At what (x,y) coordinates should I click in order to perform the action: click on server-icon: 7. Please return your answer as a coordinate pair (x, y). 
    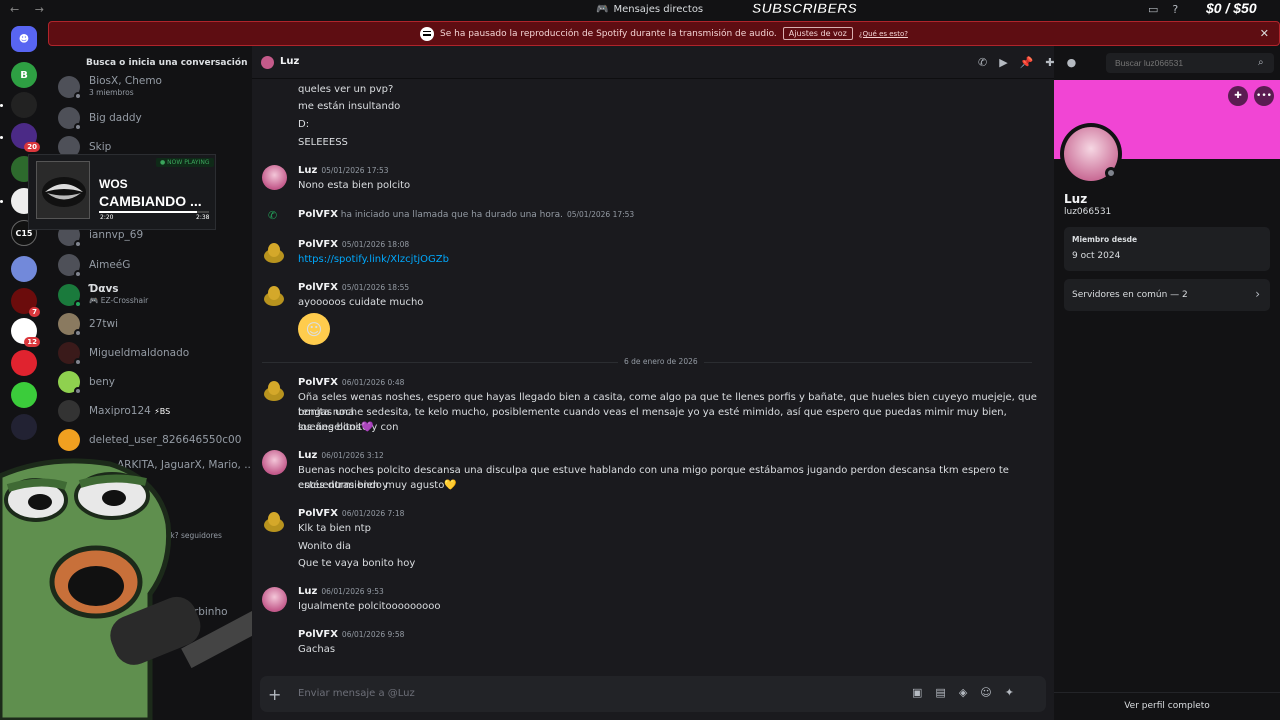
    Looking at the image, I should click on (25, 302).